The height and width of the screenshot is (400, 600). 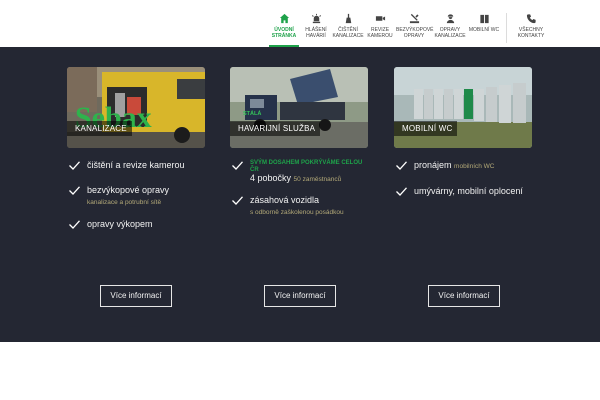 I want to click on alarm-icon, so click(x=316, y=20).